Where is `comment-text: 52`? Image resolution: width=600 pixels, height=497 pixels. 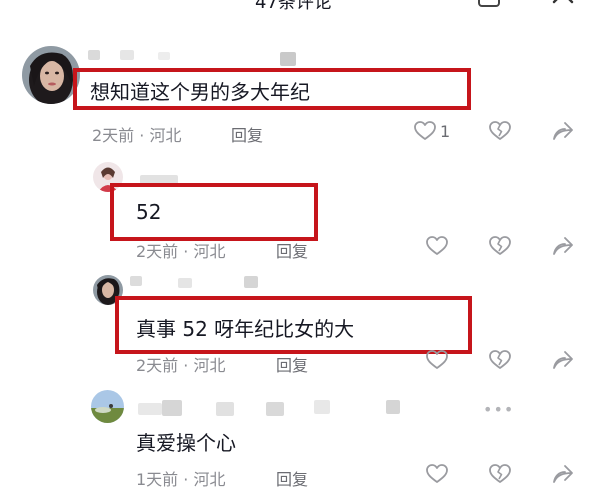 comment-text: 52 is located at coordinates (149, 212).